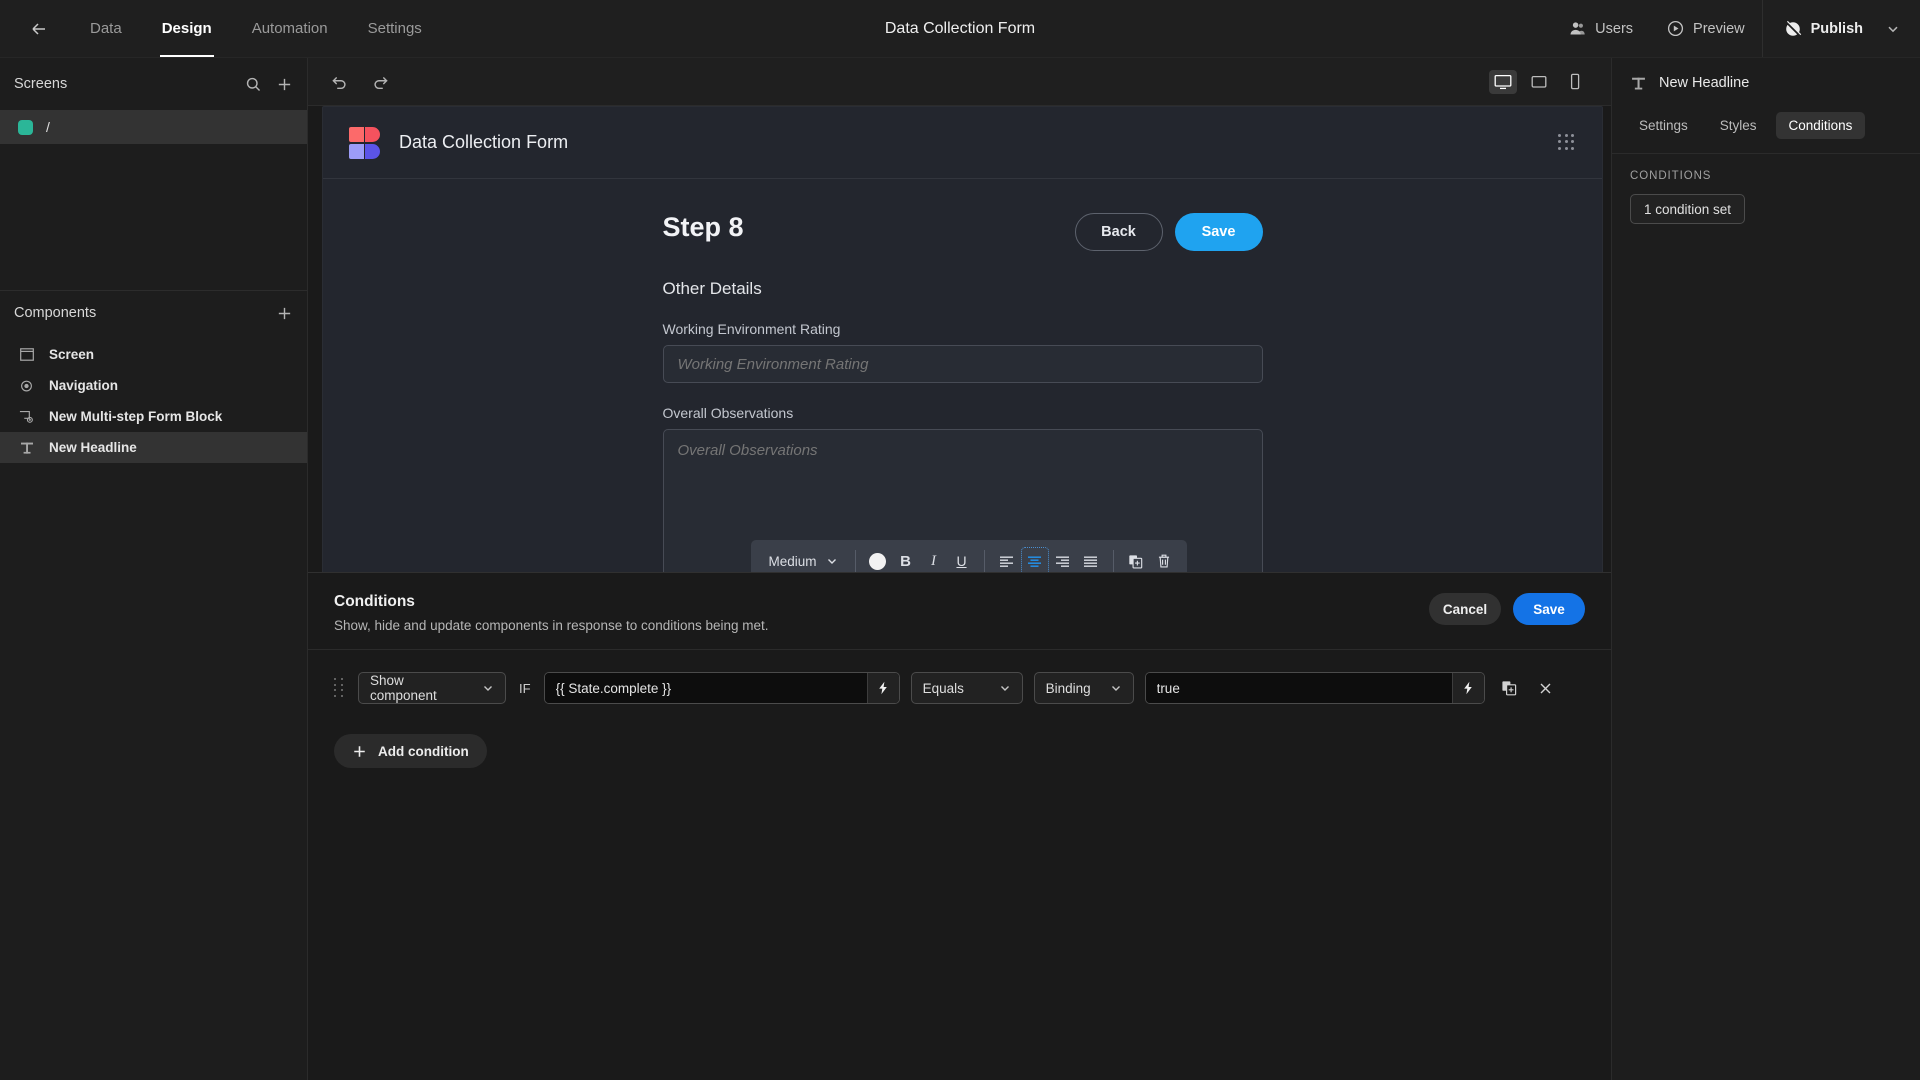 Image resolution: width=1920 pixels, height=1080 pixels. I want to click on condition-left-binding-button, so click(882, 688).